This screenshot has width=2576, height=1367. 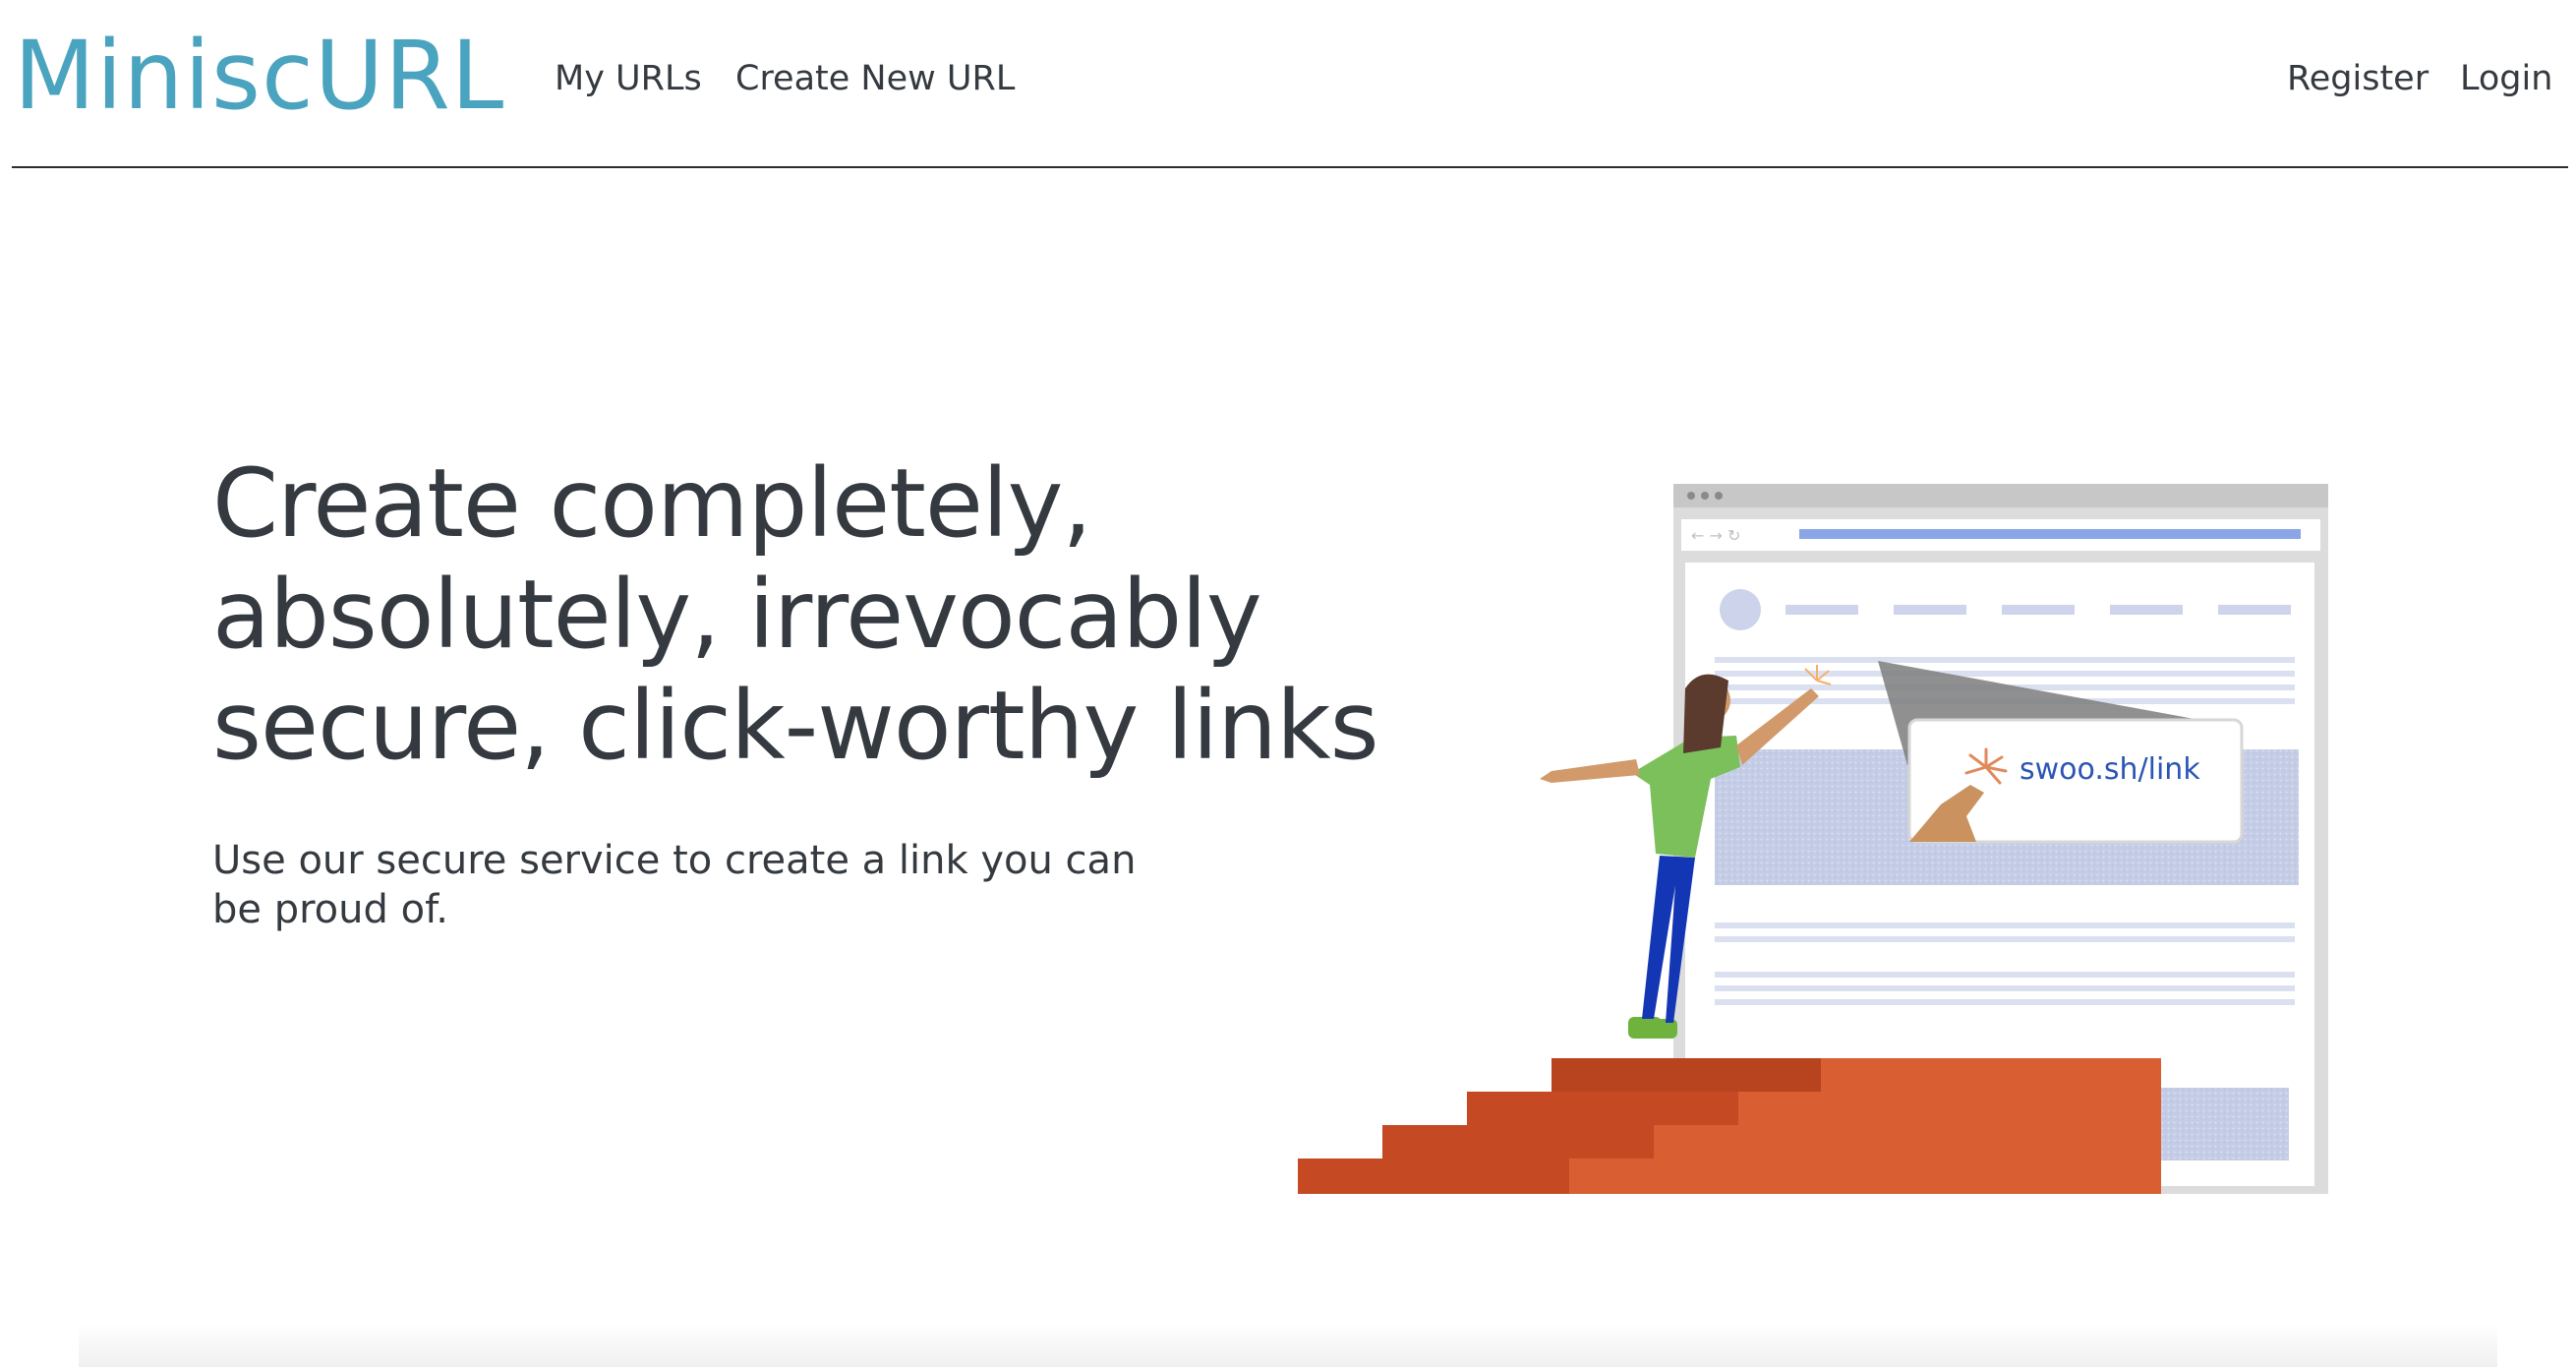 I want to click on stairs-graphic, so click(x=1729, y=1126).